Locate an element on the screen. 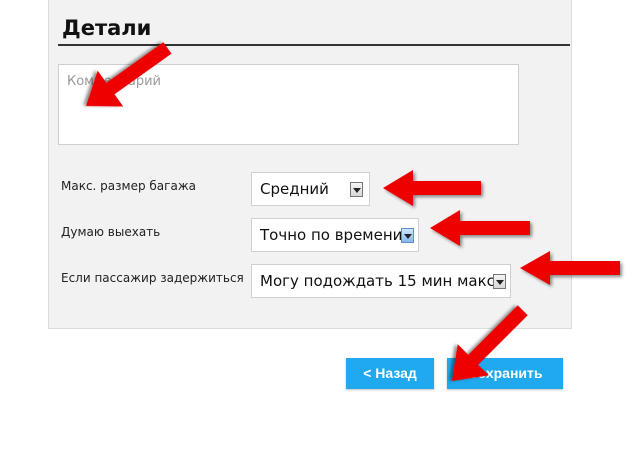  passenger-delay-select: Могу подождать 15 мин макс. is located at coordinates (381, 281).